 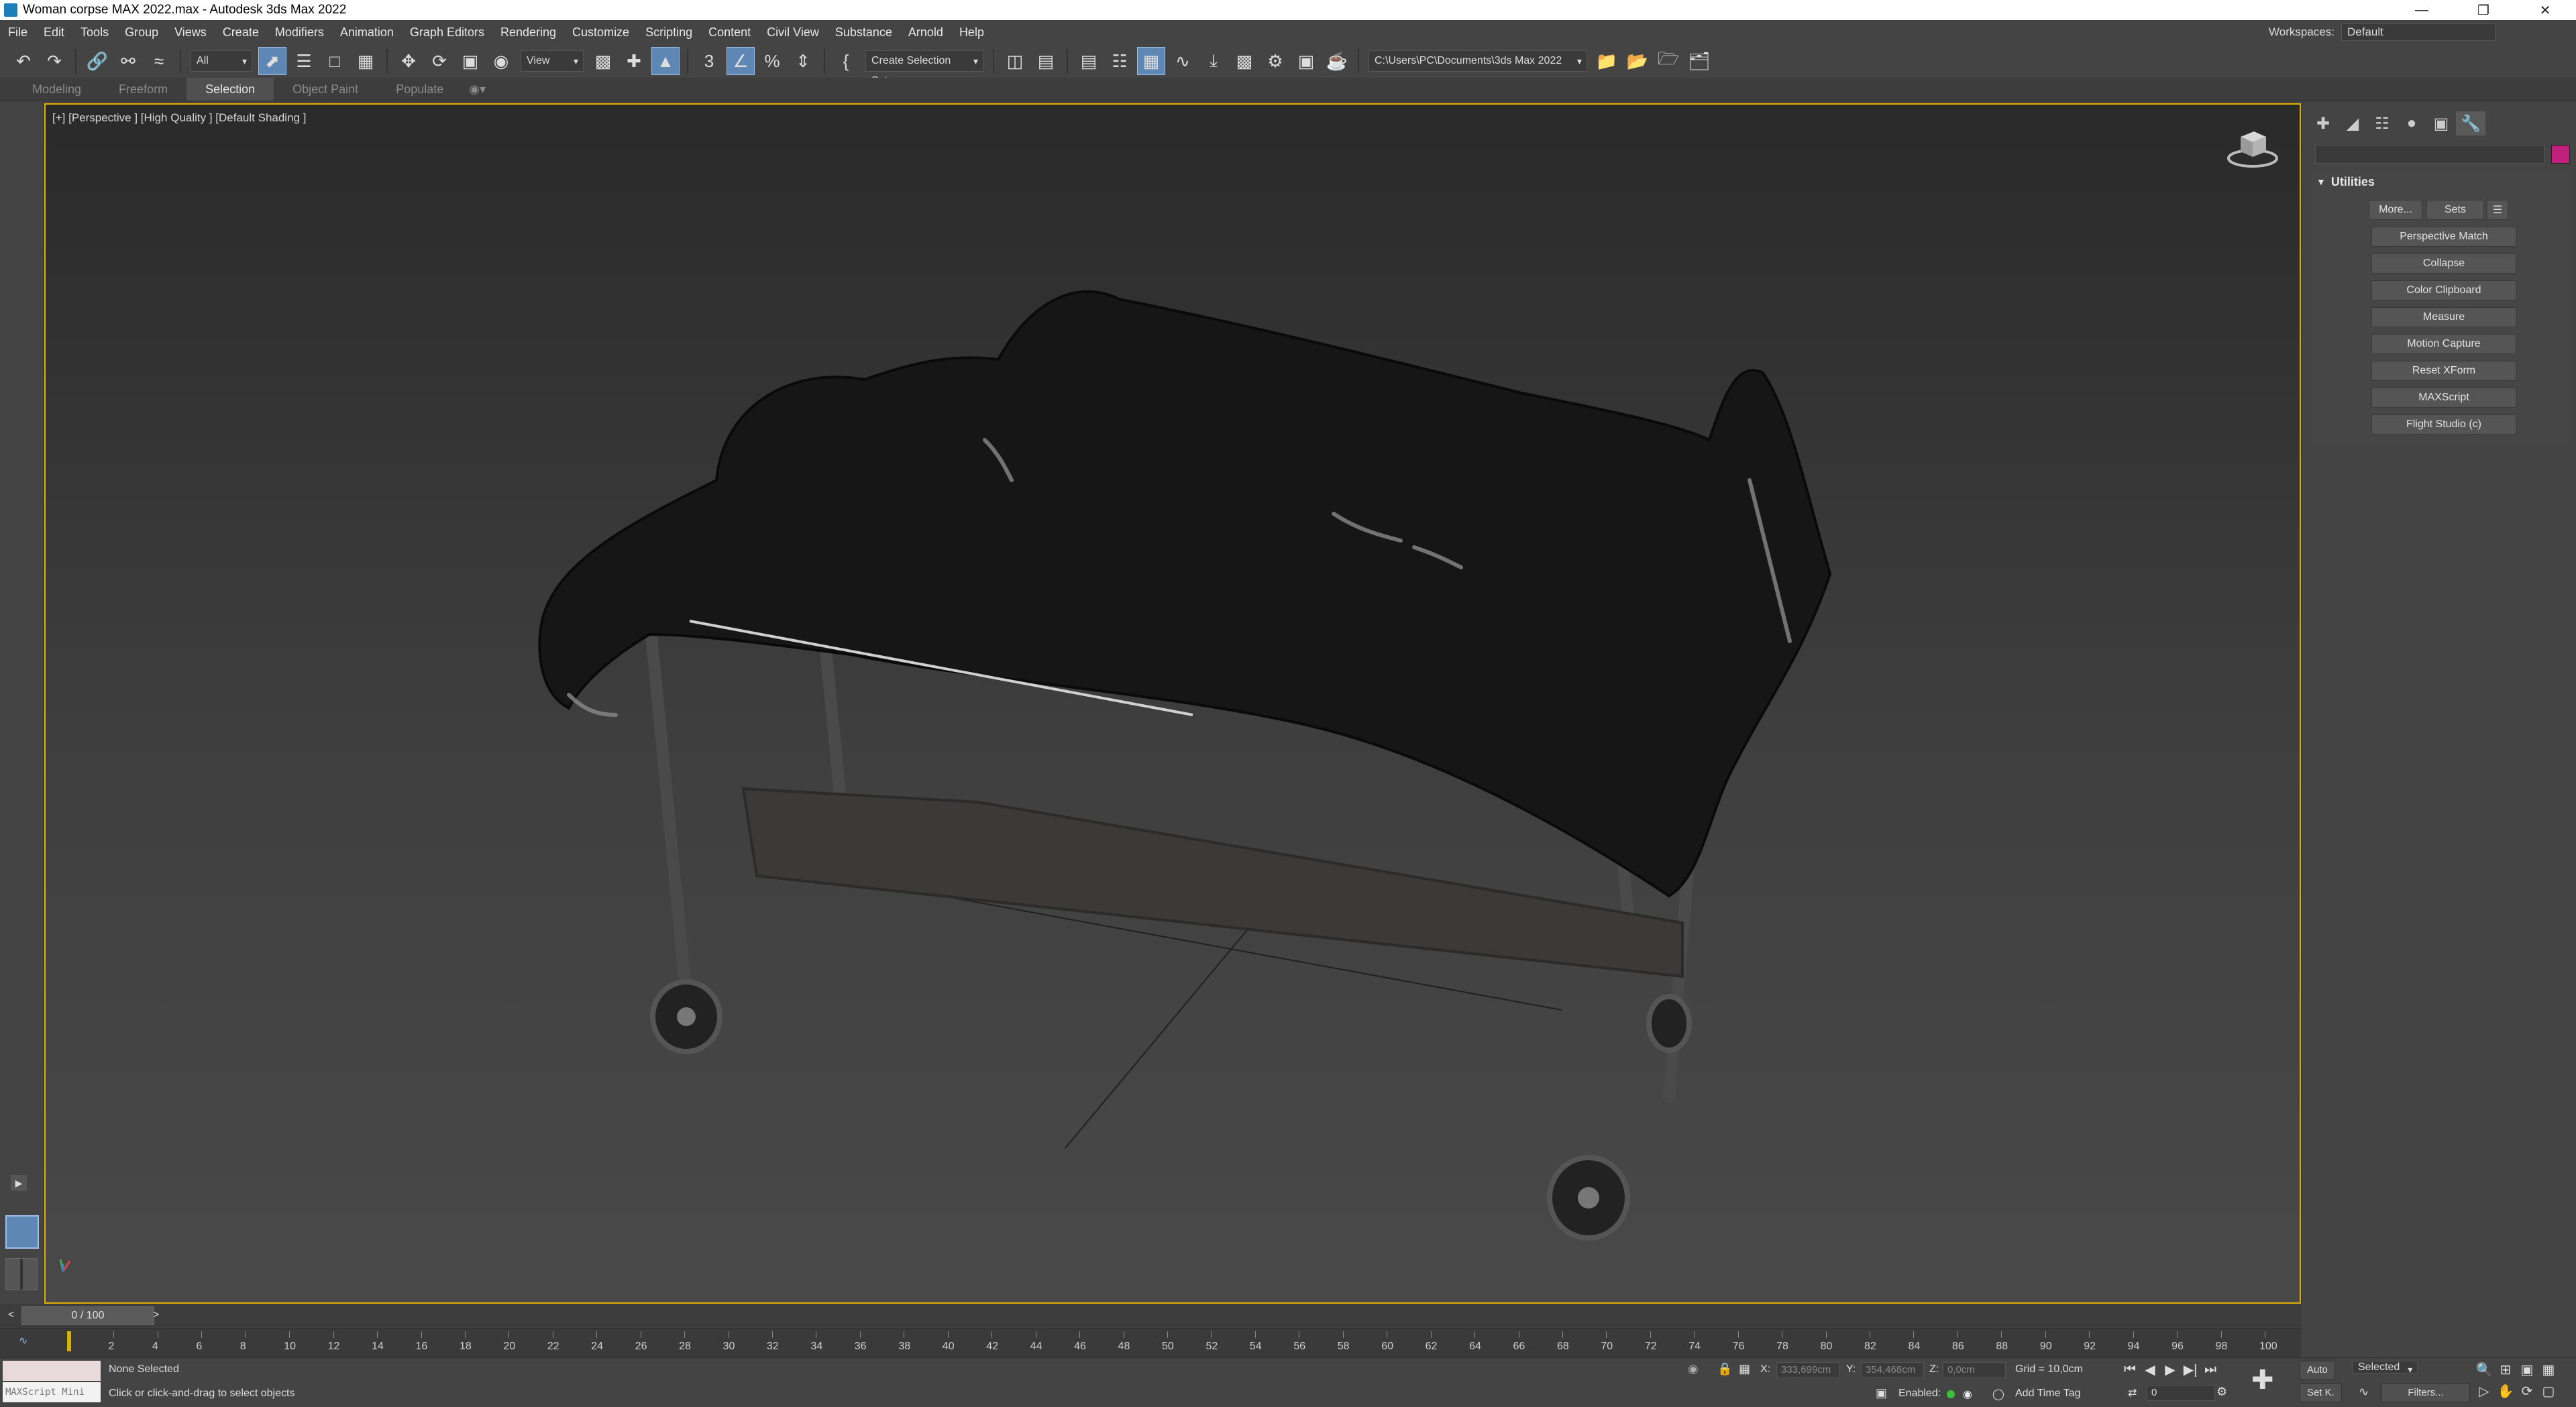 I want to click on zoom-all-icon: ⊞, so click(x=2505, y=1369).